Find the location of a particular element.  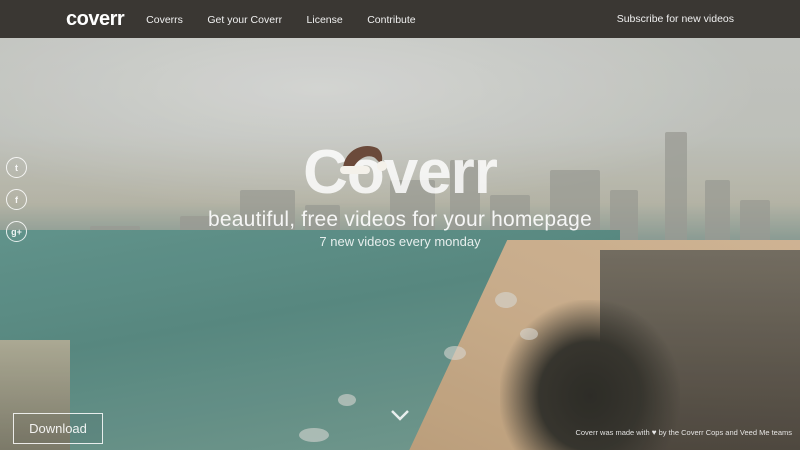

download-button-label: Download is located at coordinates (58, 428).